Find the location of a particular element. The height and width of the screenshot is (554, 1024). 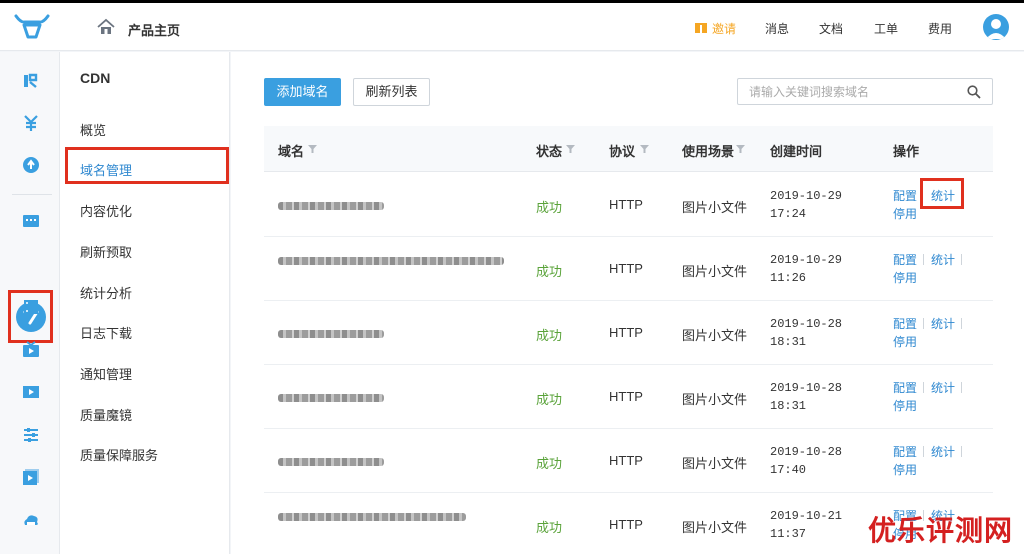

subnav-item-content-optimization: 内容优化 is located at coordinates (106, 210).